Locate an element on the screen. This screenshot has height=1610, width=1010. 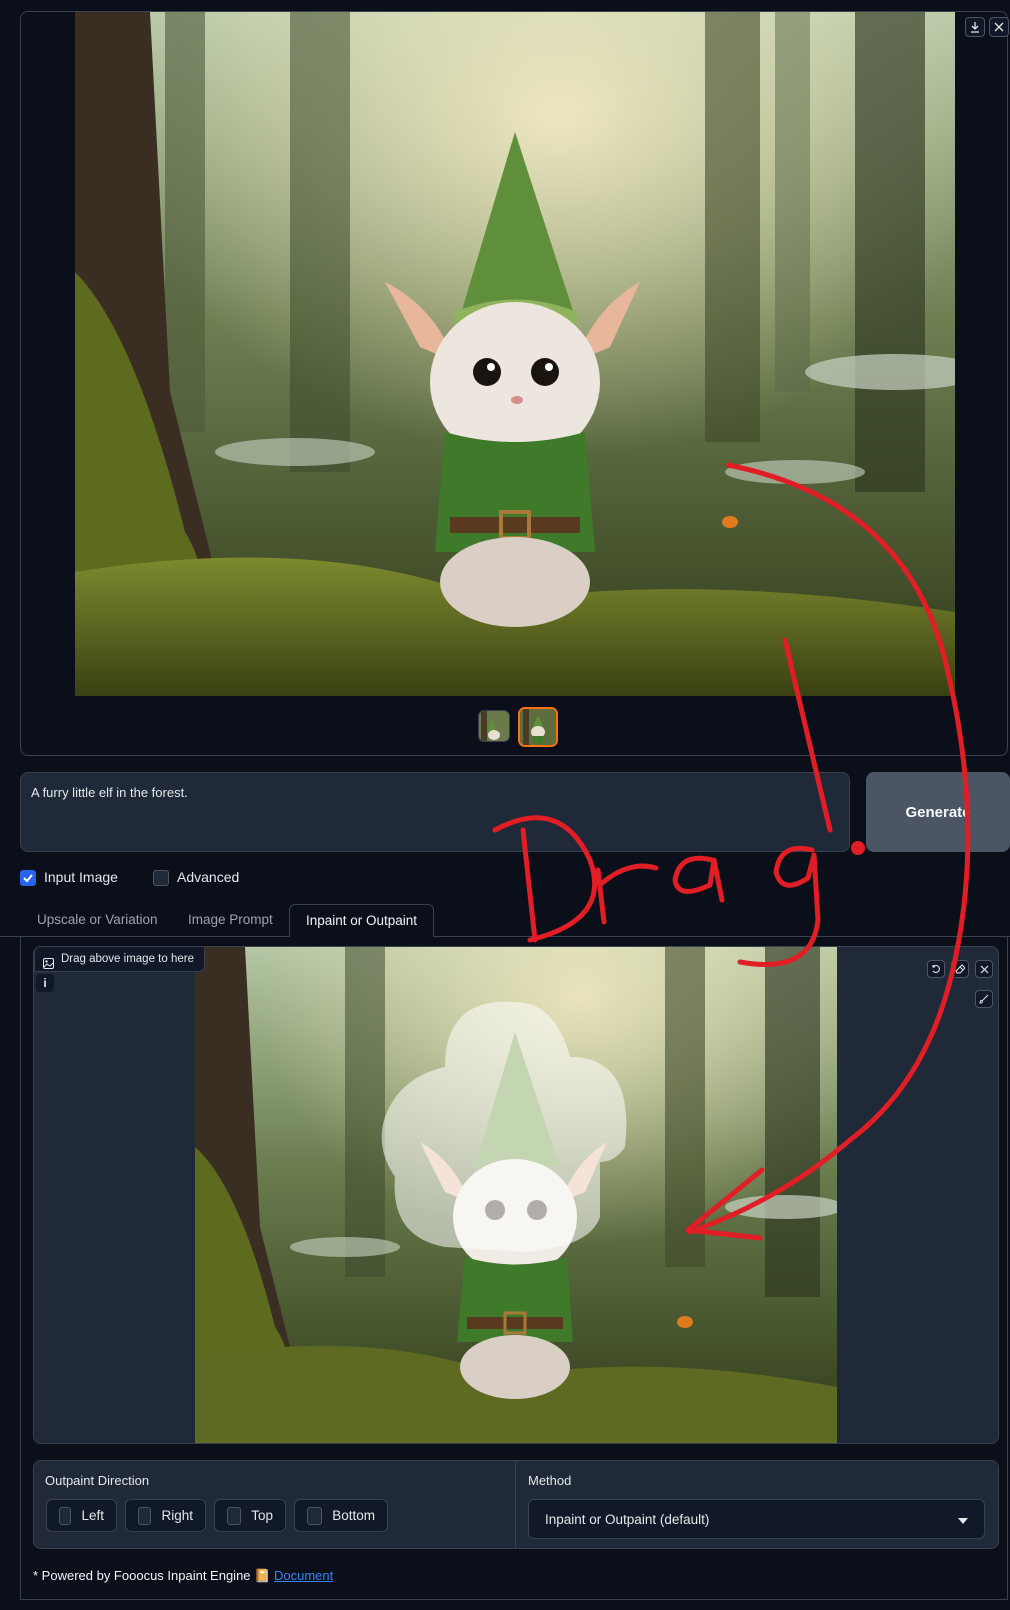
info-icon: i is located at coordinates (45, 983).